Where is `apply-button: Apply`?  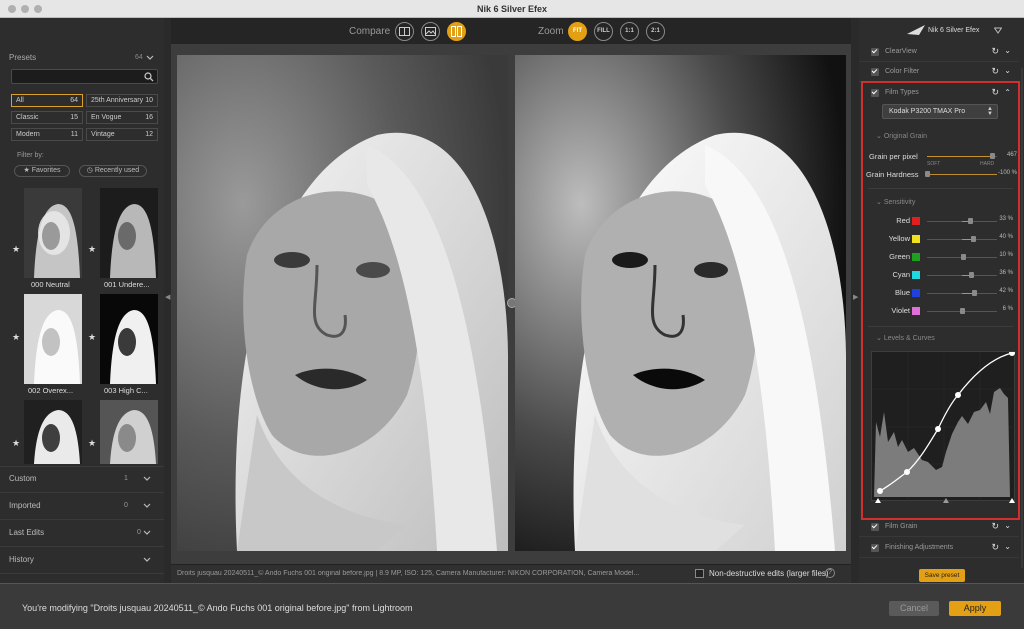
apply-button: Apply is located at coordinates (975, 608).